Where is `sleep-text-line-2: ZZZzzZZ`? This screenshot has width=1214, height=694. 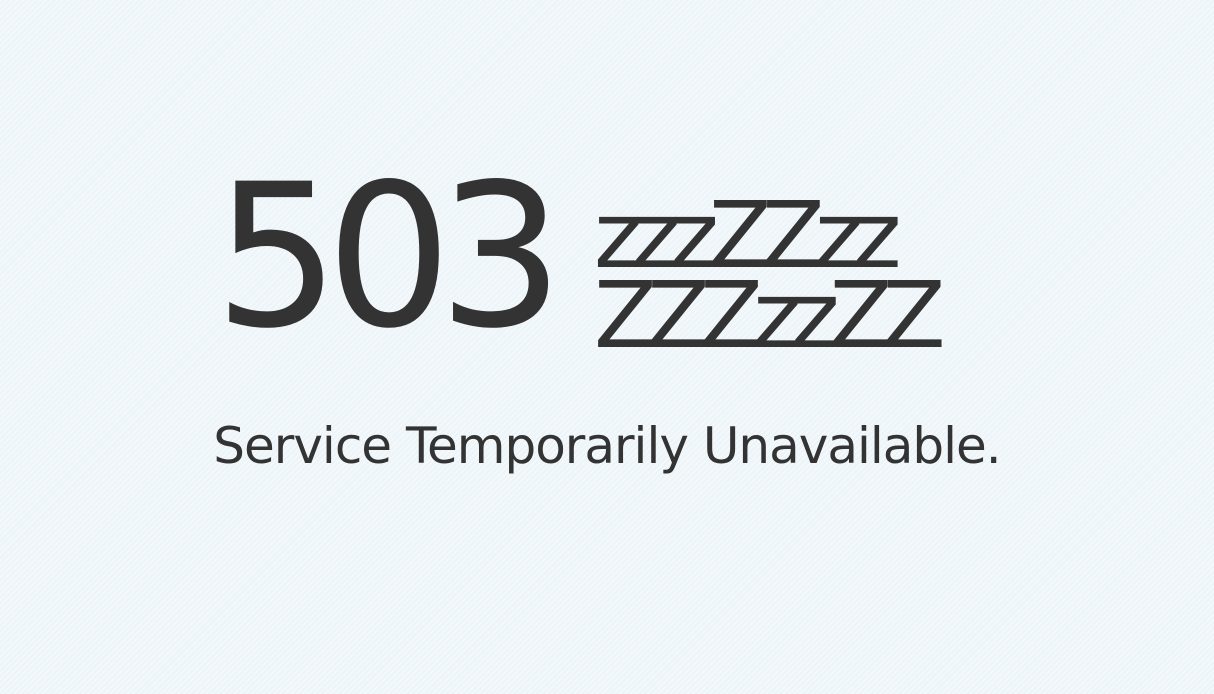 sleep-text-line-2: ZZZzzZZ is located at coordinates (770, 315).